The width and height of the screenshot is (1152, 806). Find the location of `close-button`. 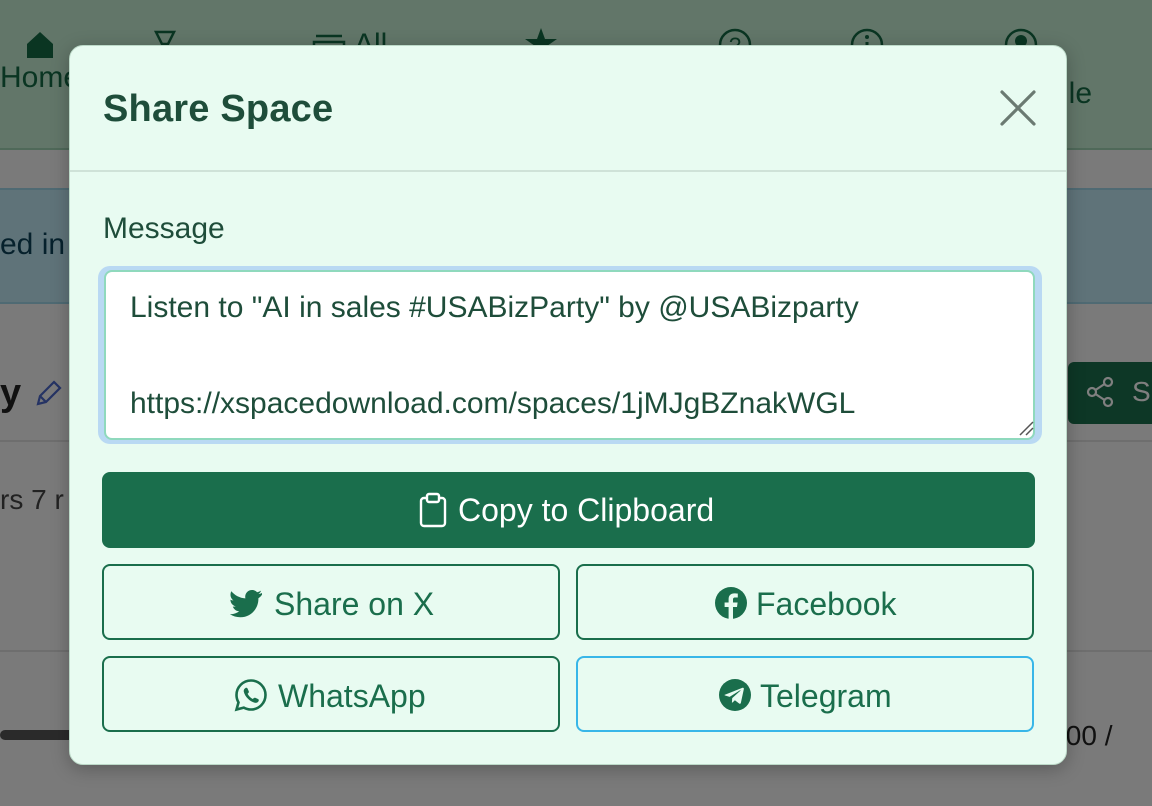

close-button is located at coordinates (1018, 108).